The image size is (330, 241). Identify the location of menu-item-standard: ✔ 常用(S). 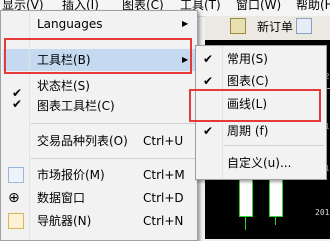
(261, 59).